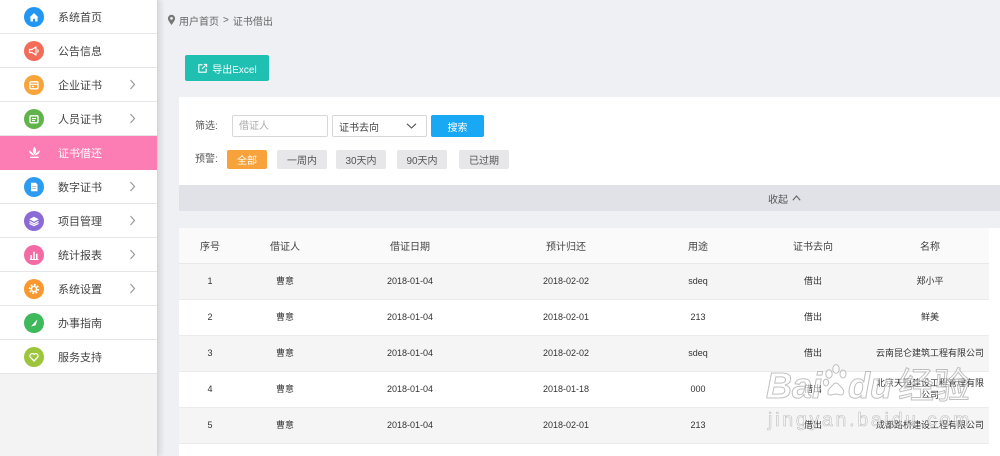 The width and height of the screenshot is (1000, 456). I want to click on sidebar-item-guide: 办事指南, so click(78, 323).